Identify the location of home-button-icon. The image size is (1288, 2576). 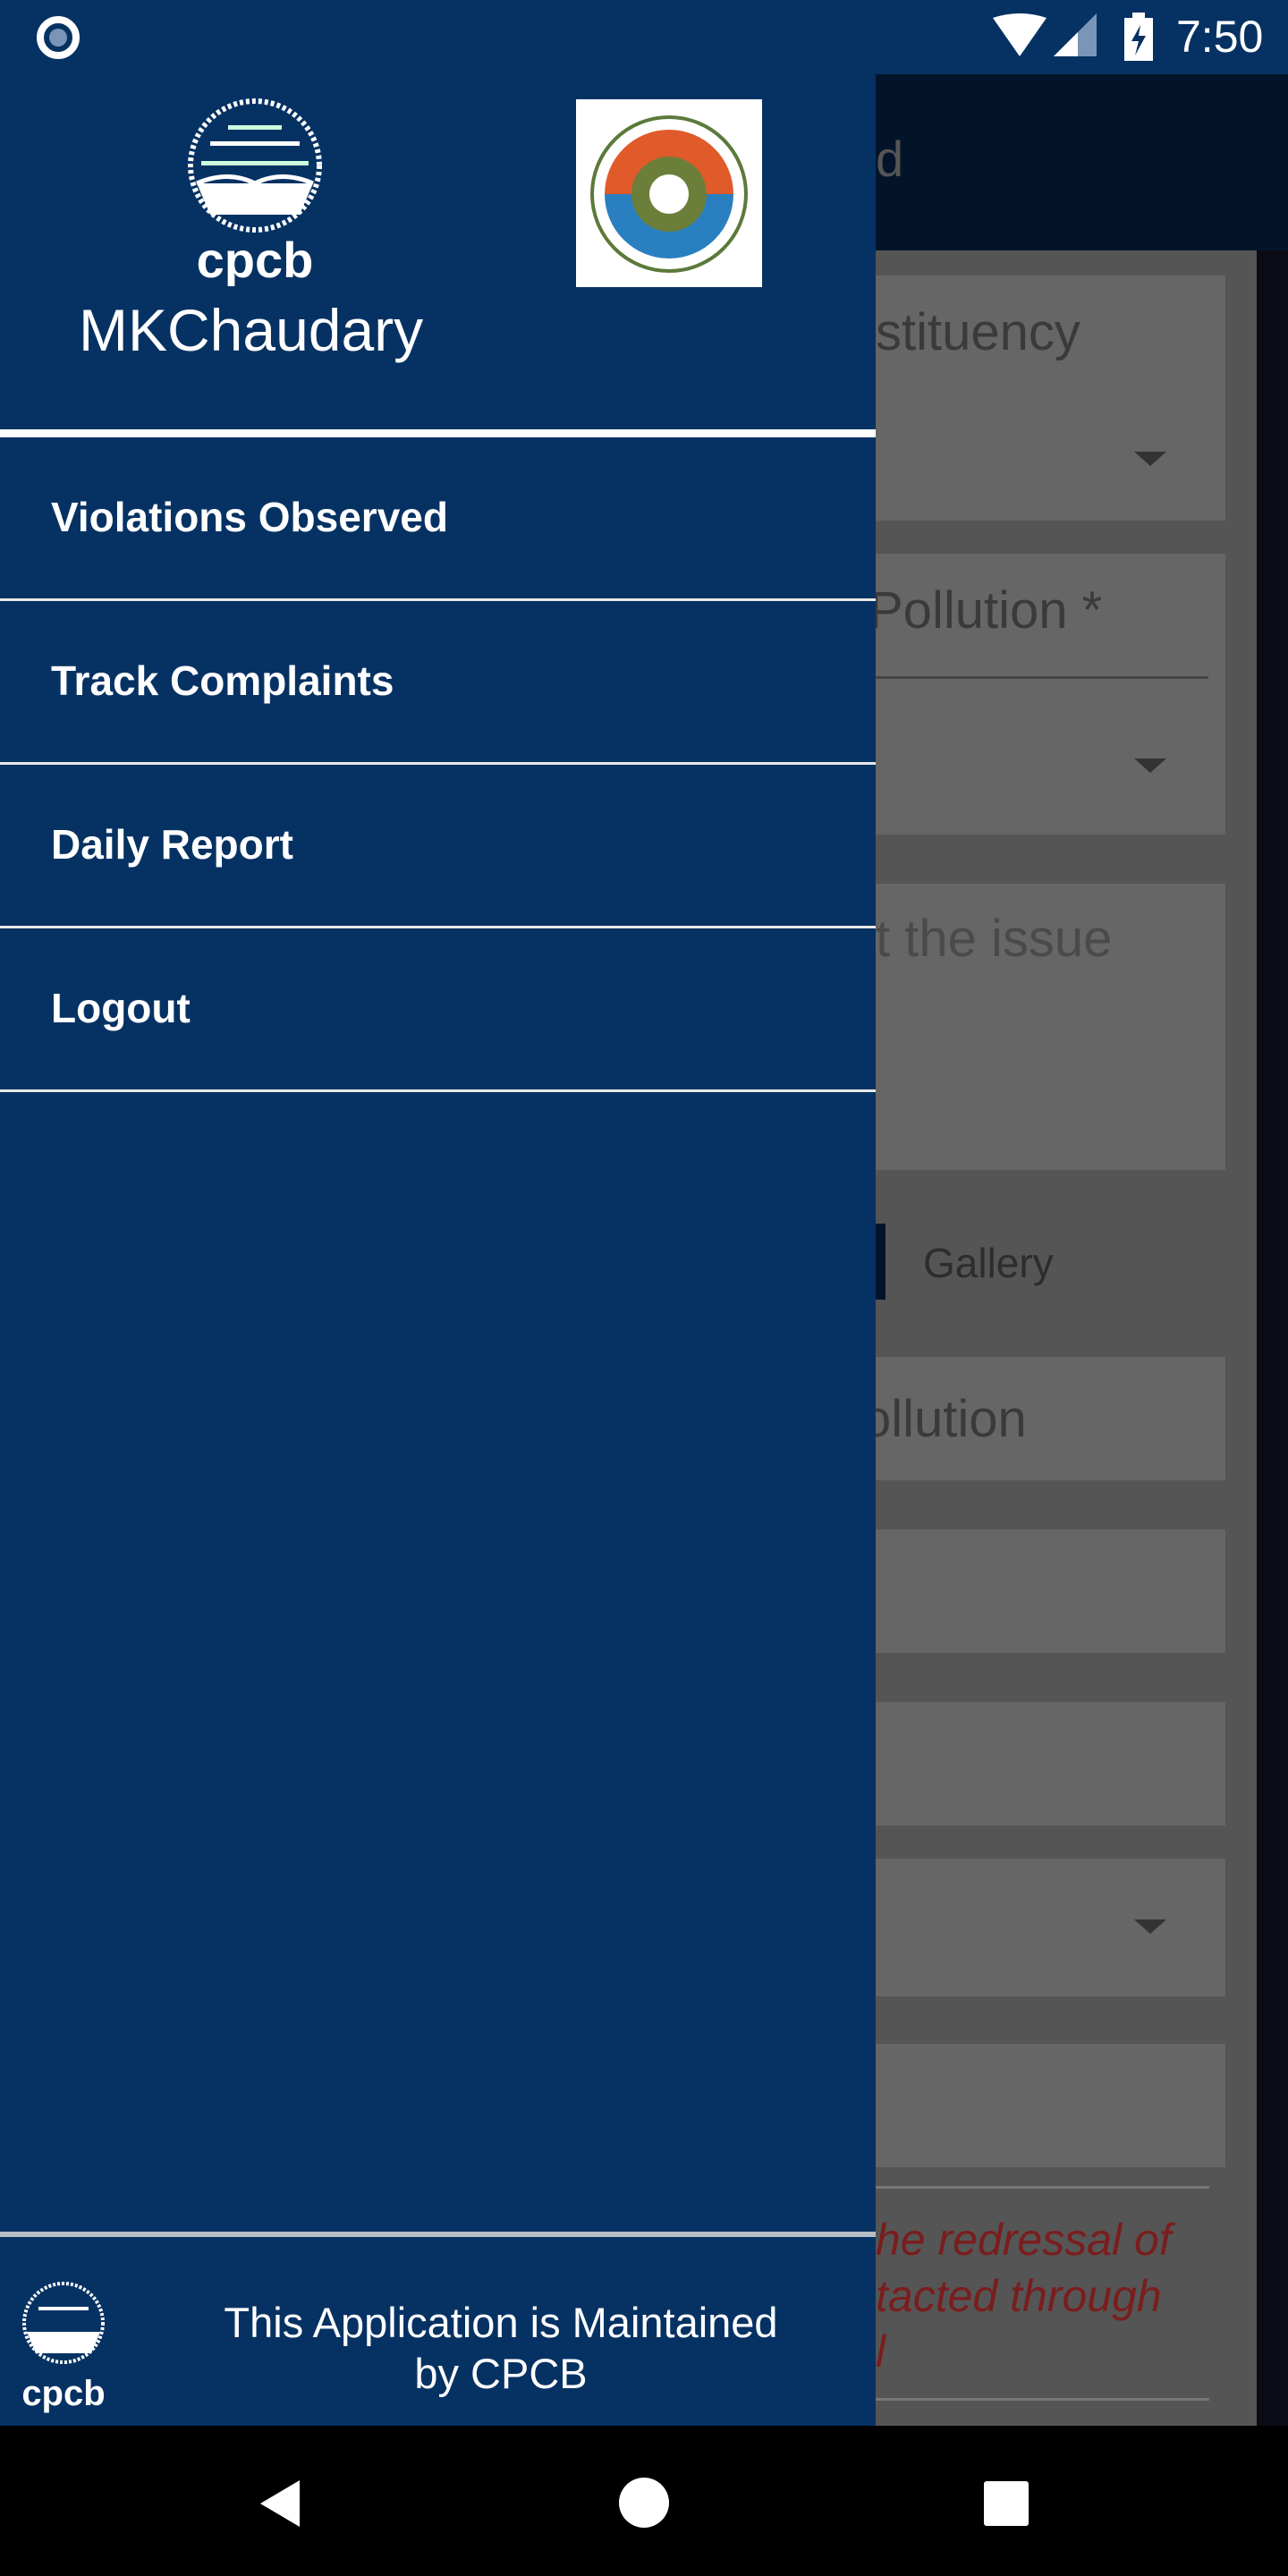
(644, 2502).